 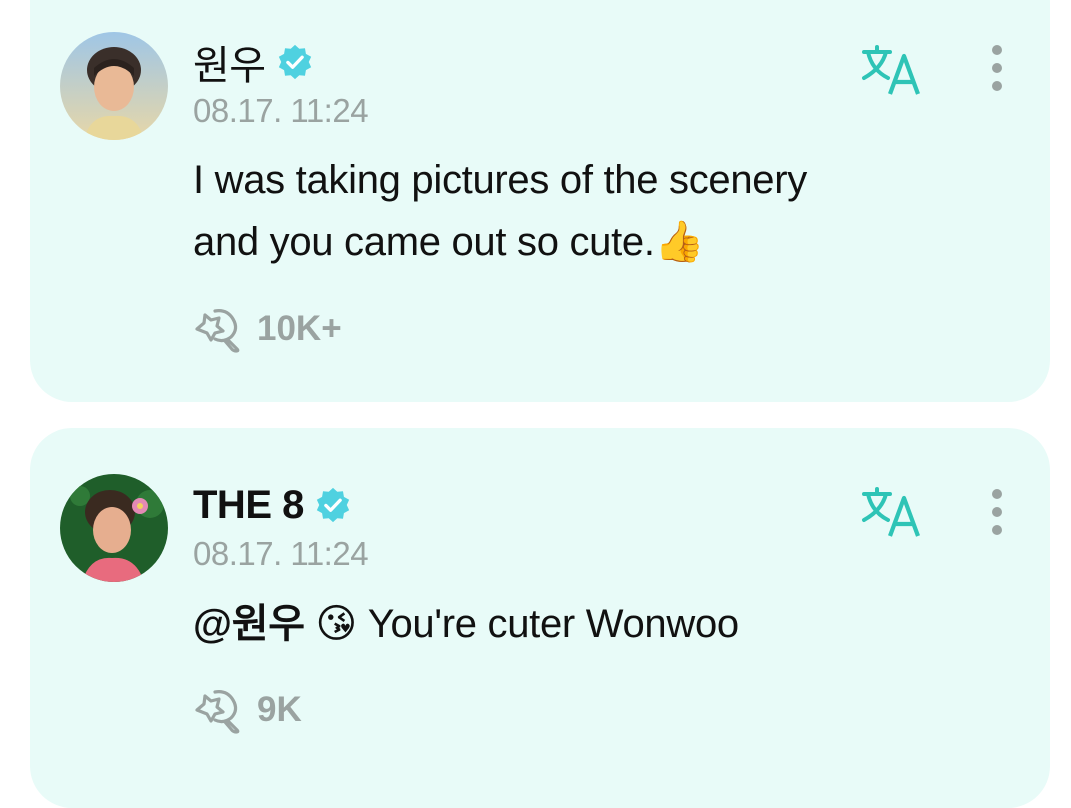 What do you see at coordinates (229, 62) in the screenshot?
I see `author-name: 원우` at bounding box center [229, 62].